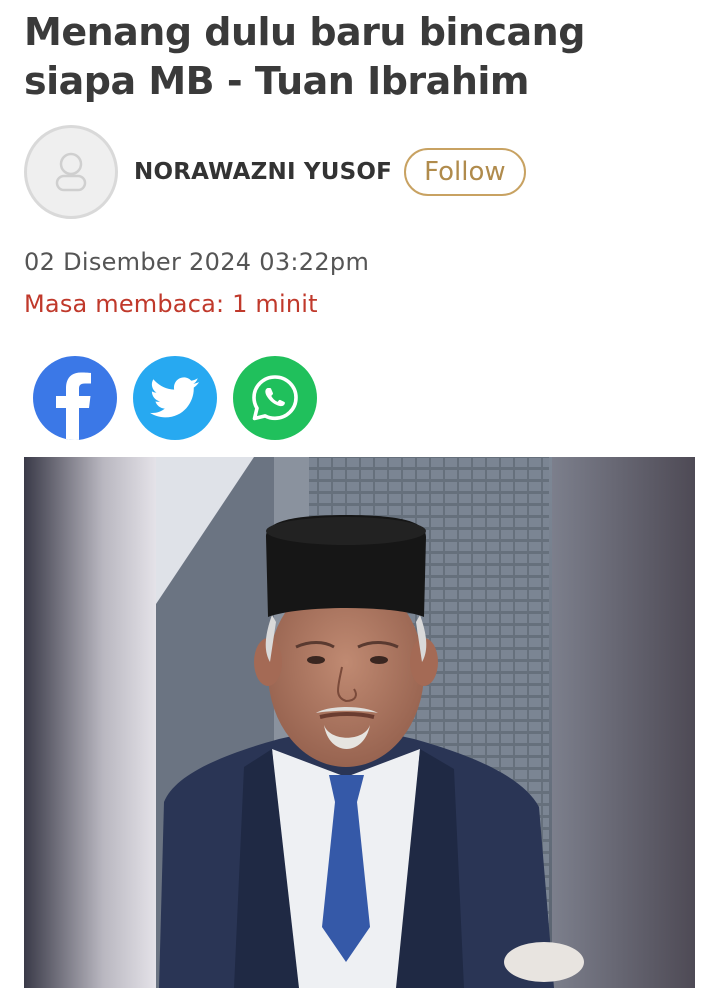 The image size is (715, 991). What do you see at coordinates (277, 81) in the screenshot?
I see `headline-line-2: siapa MB - Tuan Ibrahim` at bounding box center [277, 81].